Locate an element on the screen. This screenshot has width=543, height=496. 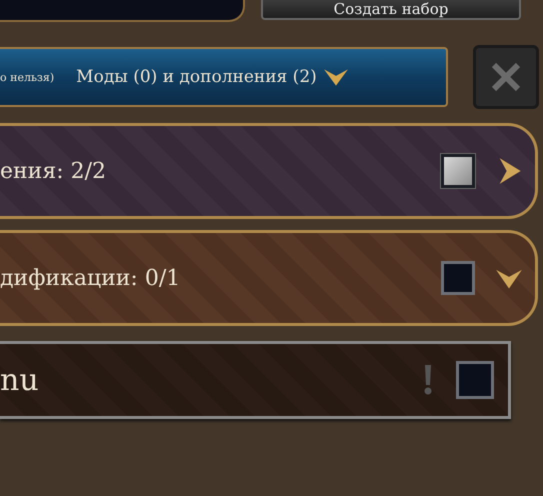
mod-row: nu is located at coordinates (255, 380).